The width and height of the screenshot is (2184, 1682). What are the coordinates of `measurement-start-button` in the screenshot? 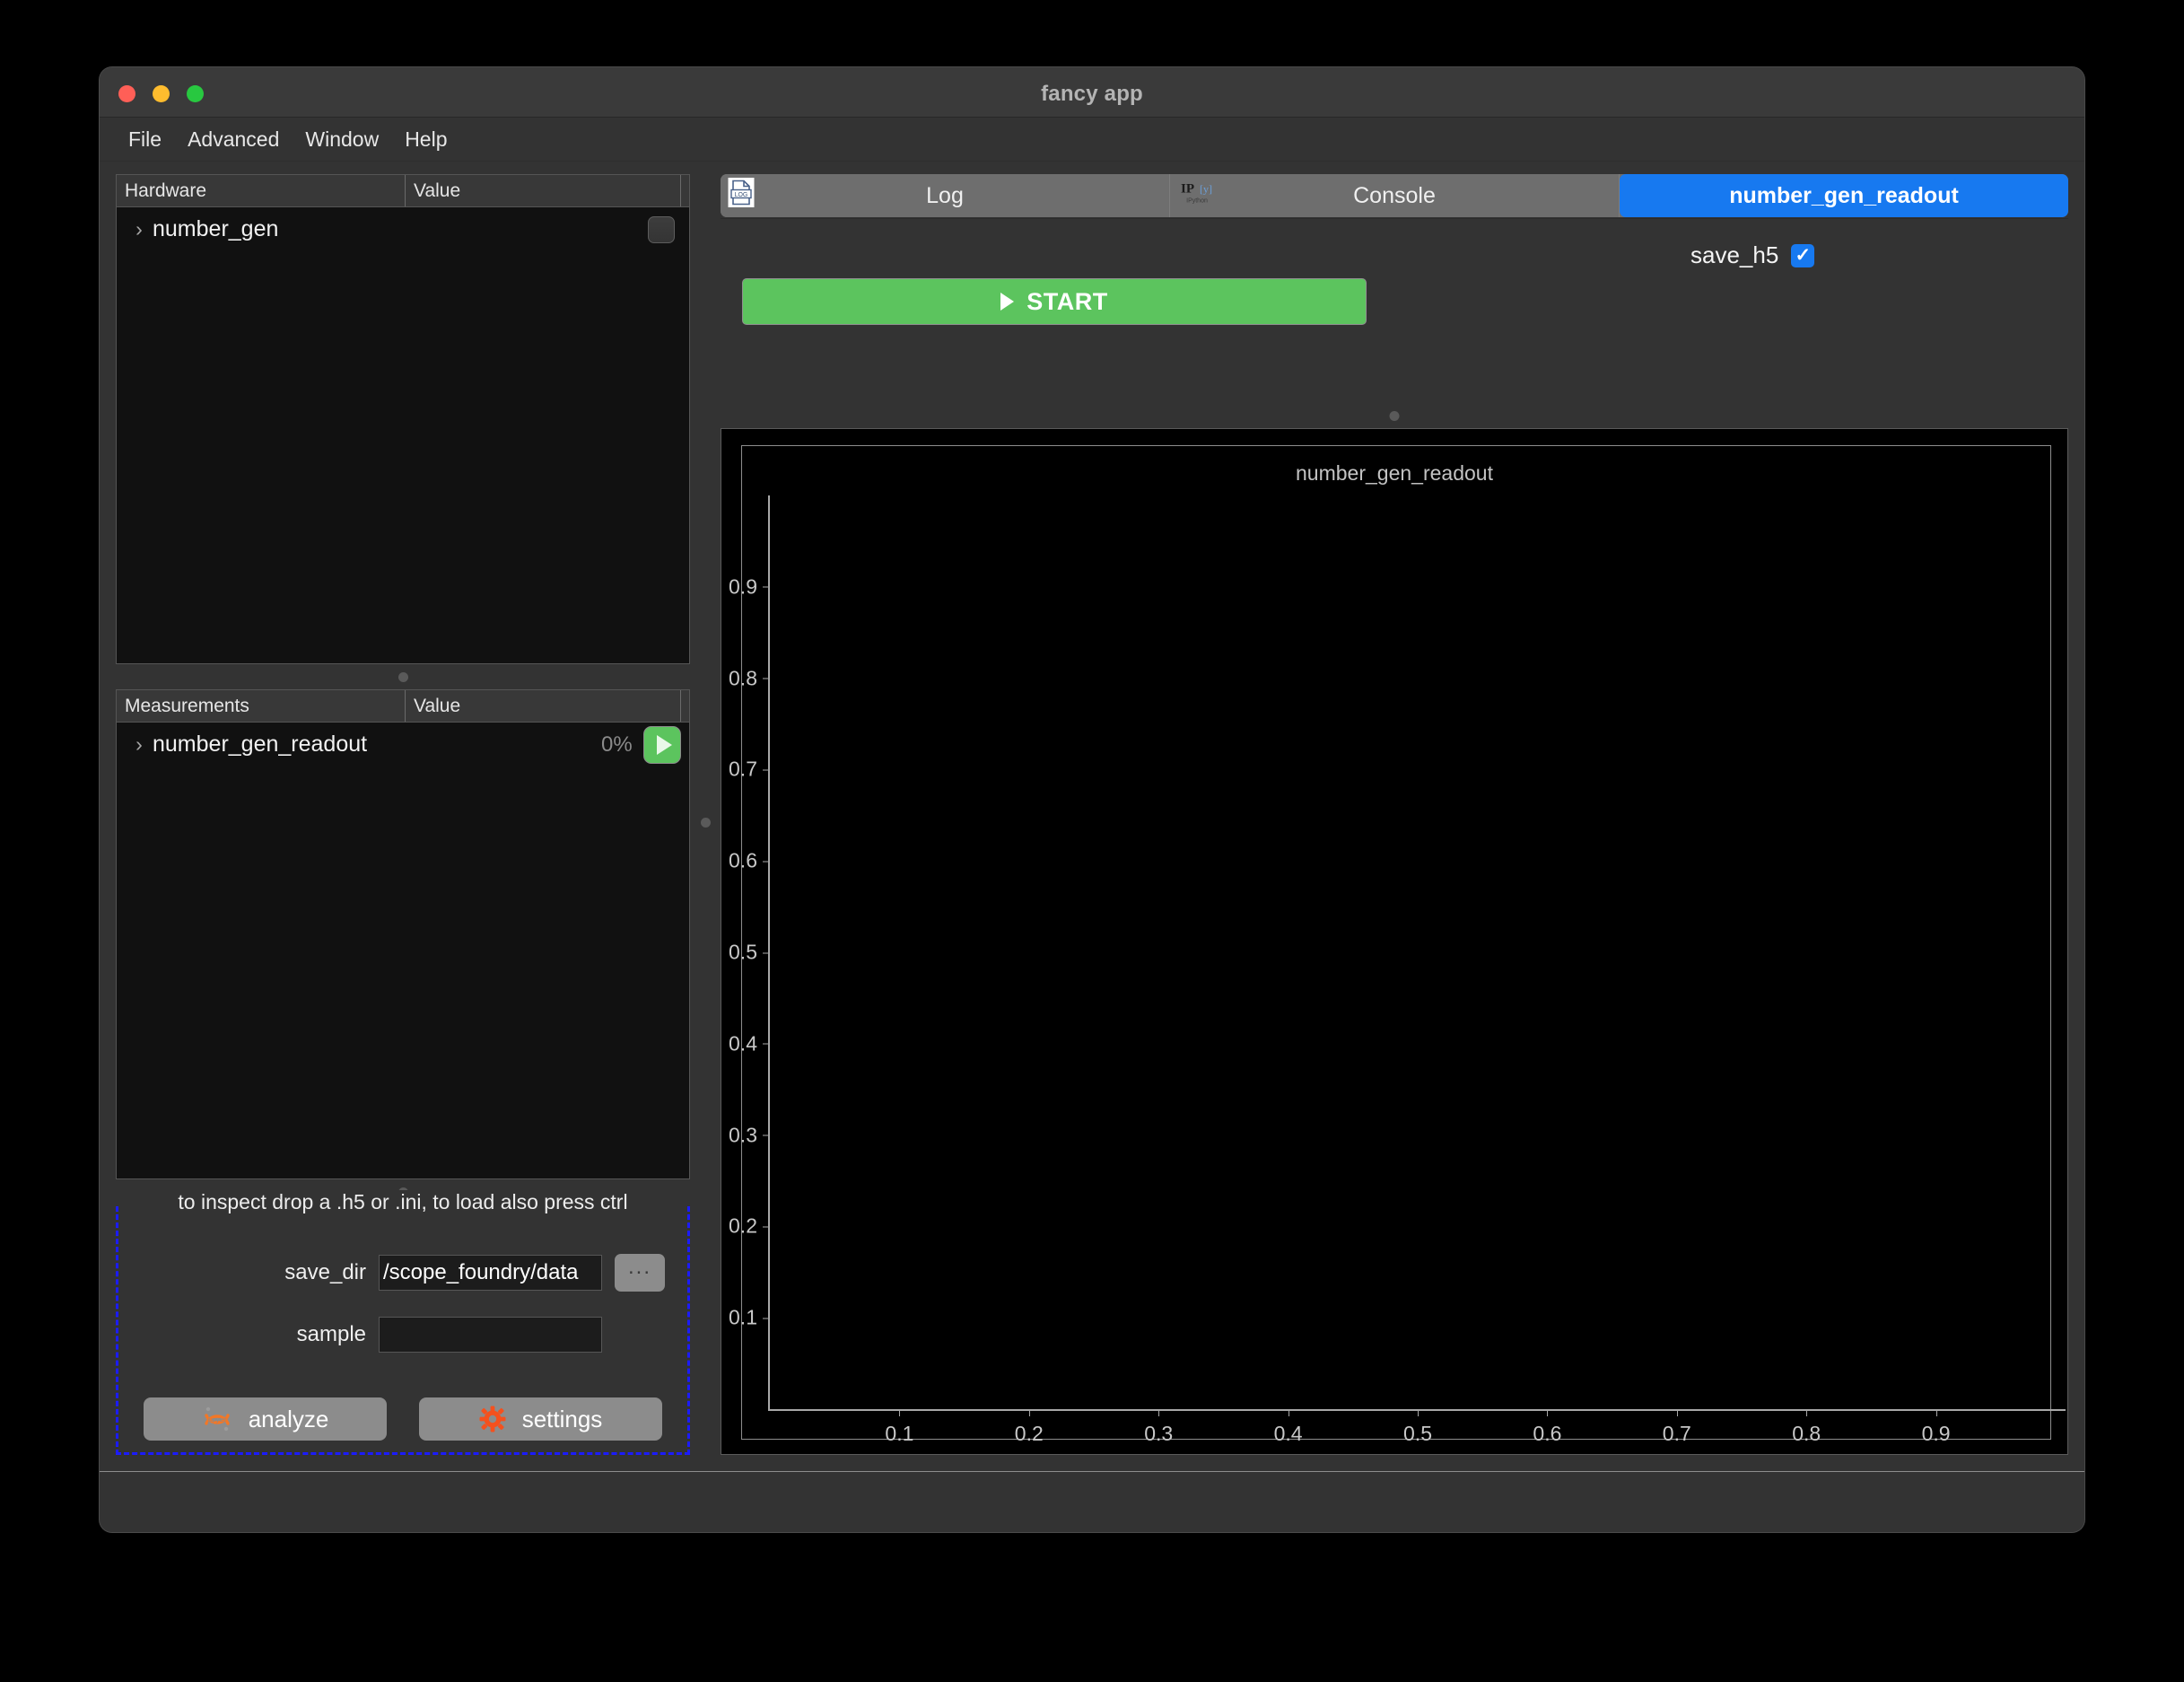 It's located at (662, 744).